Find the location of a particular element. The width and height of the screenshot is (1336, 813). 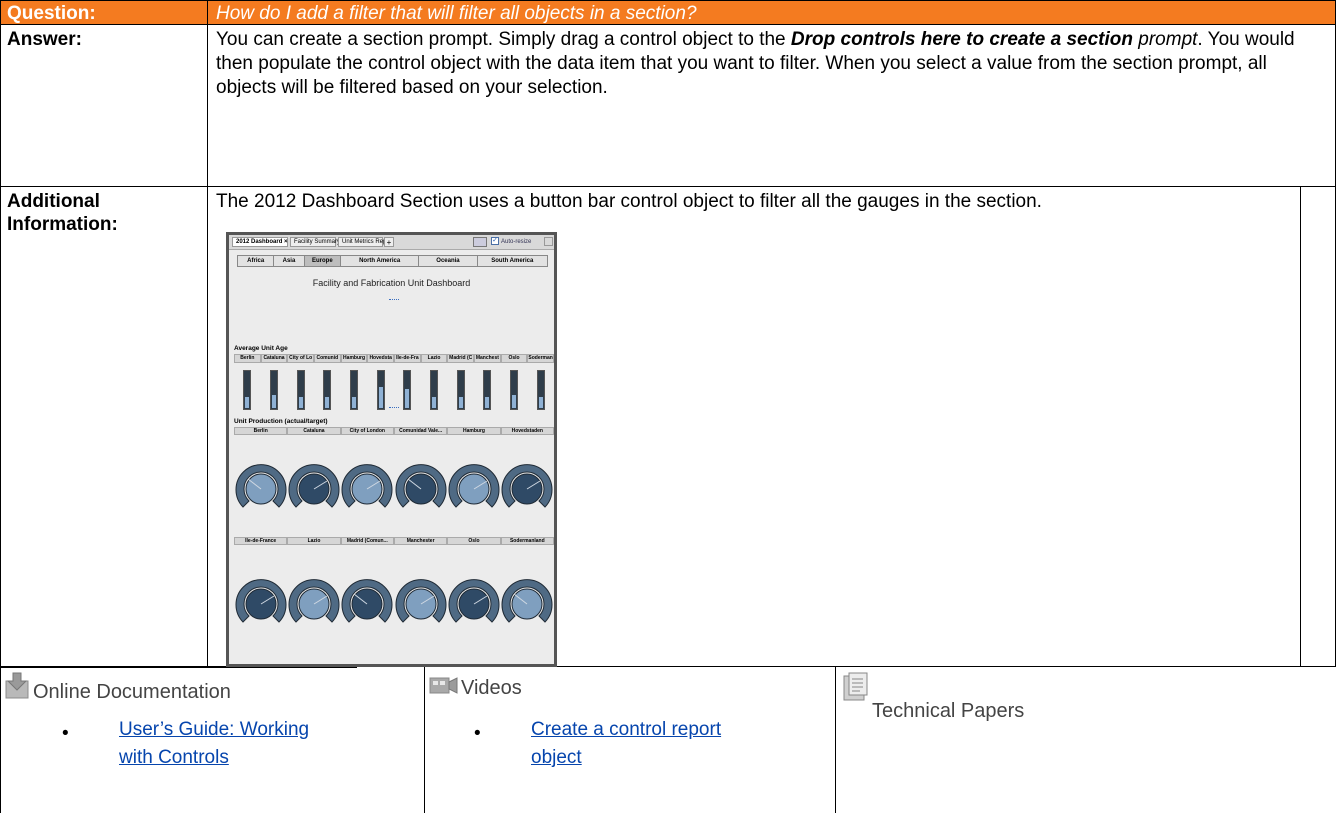

production-city-header: Manchester is located at coordinates (420, 541).